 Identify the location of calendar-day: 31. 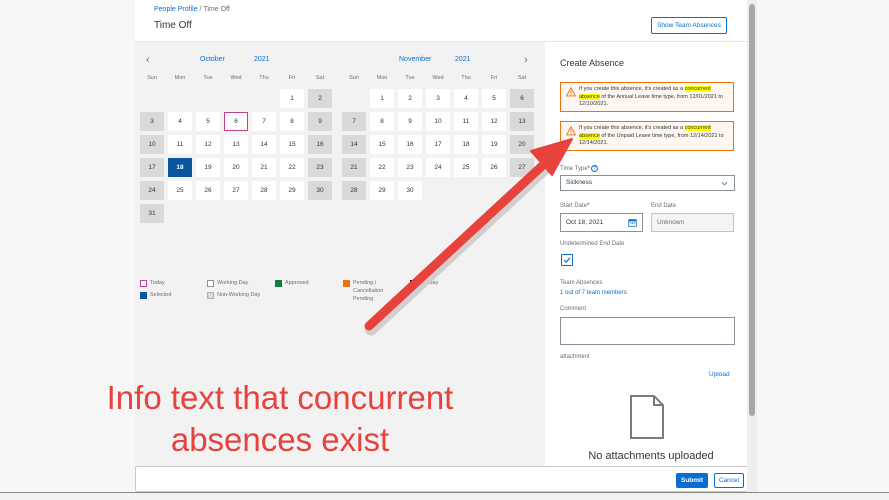
(152, 213).